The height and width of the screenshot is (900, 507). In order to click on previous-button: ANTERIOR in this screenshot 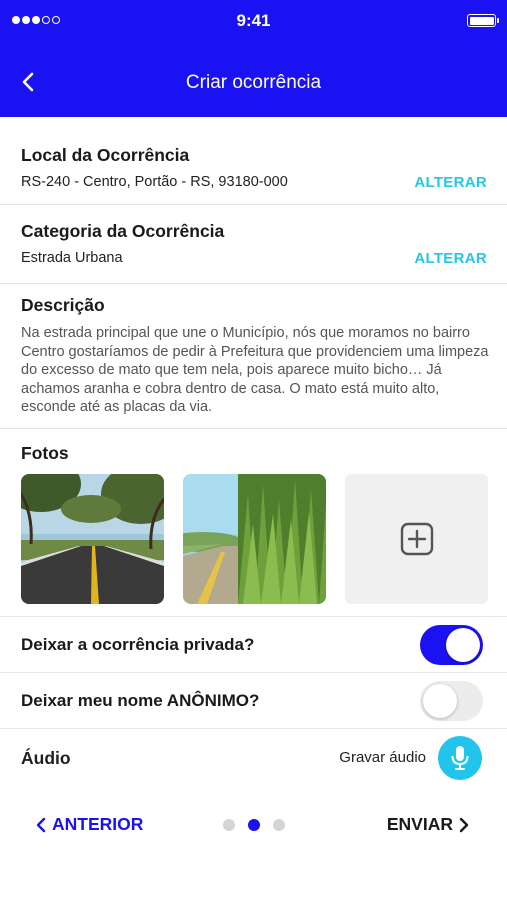, I will do `click(89, 824)`.